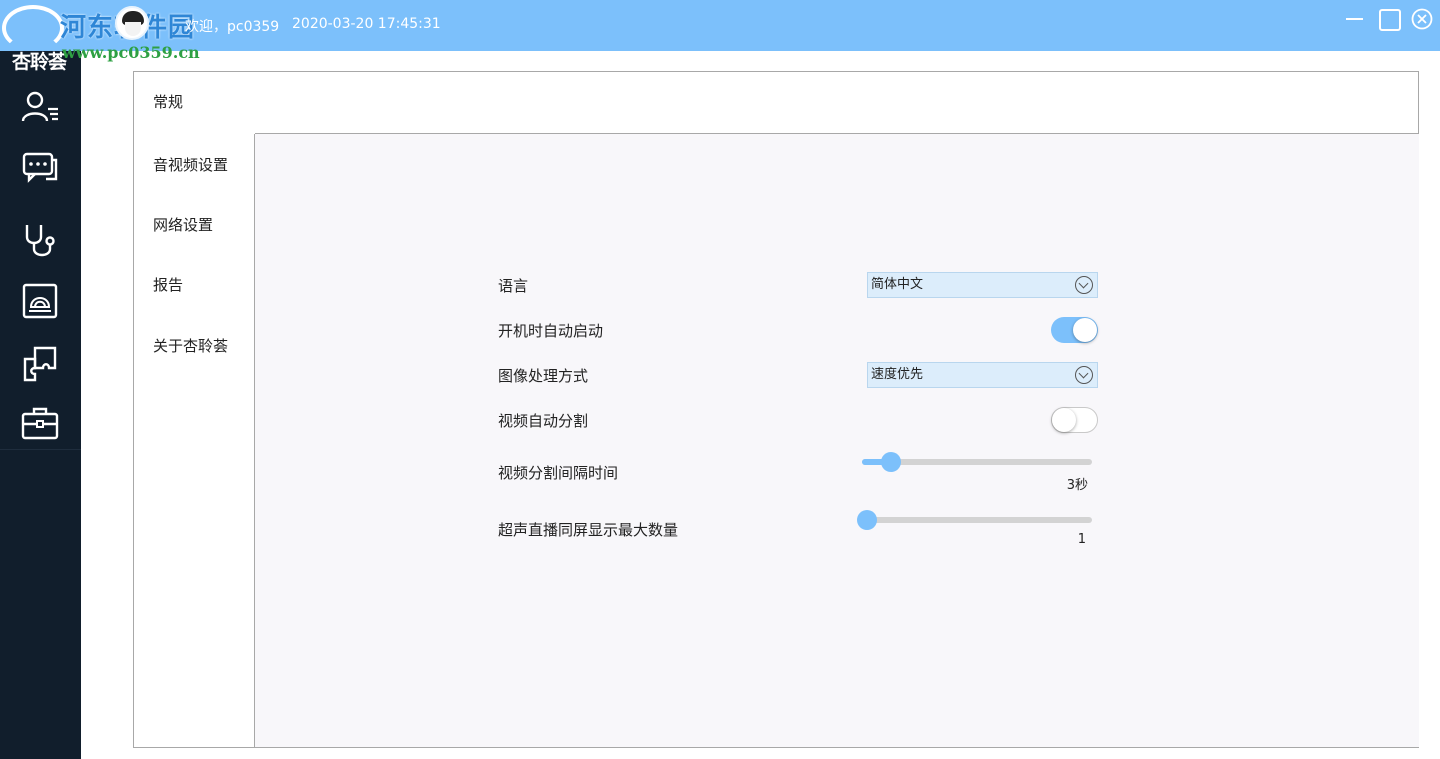 This screenshot has width=1440, height=759. What do you see at coordinates (1355, 19) in the screenshot?
I see `minimize-button` at bounding box center [1355, 19].